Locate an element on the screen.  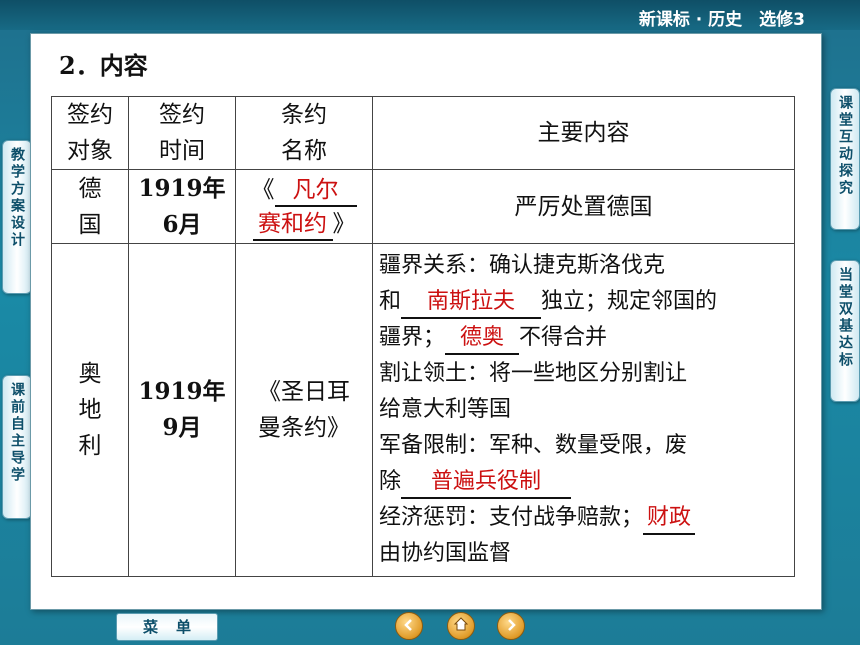
header-party-line2: 对象 is located at coordinates (90, 151).